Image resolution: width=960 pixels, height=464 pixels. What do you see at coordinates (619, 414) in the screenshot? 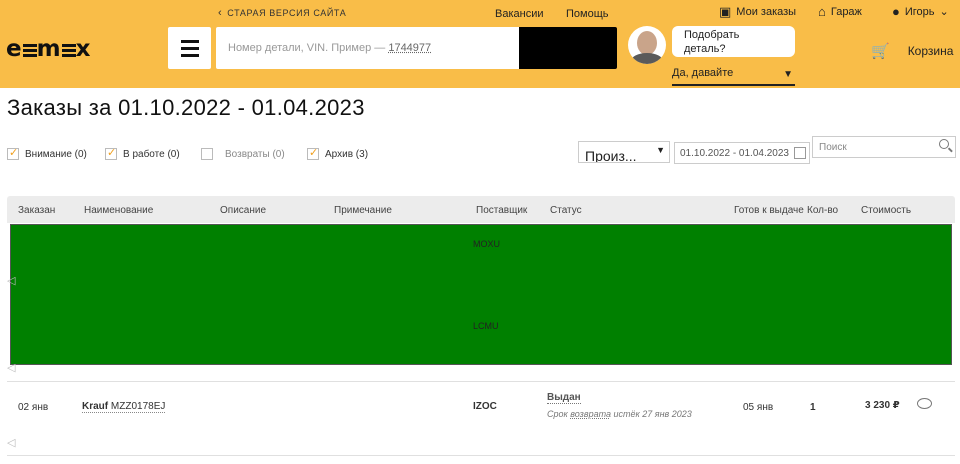
I see `return-deadline: Срок возврата истёк 27 янв 2023` at bounding box center [619, 414].